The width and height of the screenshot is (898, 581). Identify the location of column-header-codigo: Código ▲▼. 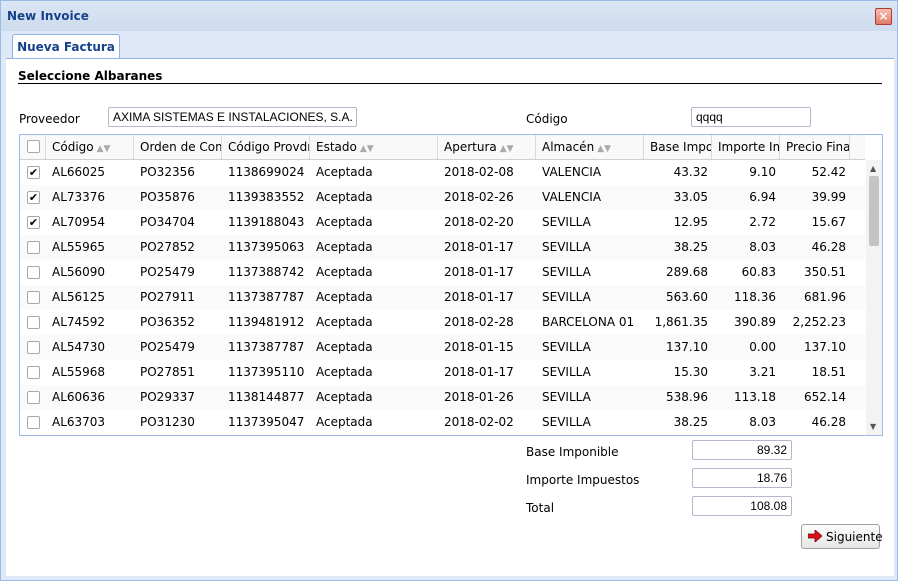
(90, 147).